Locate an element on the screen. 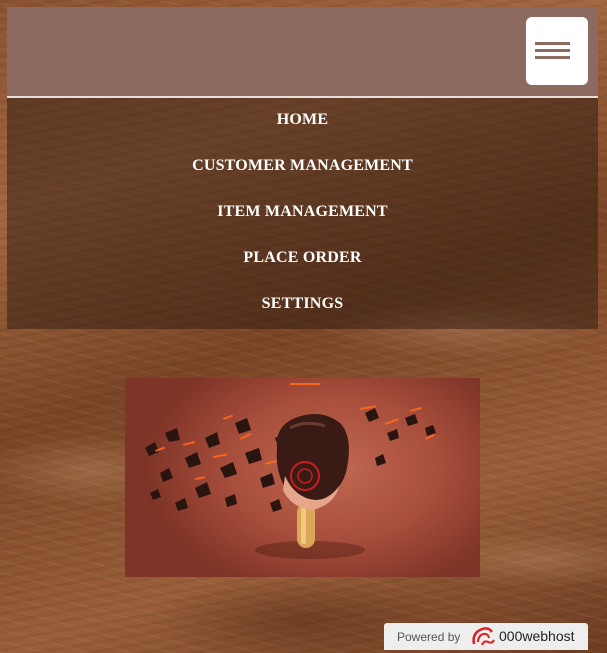 The height and width of the screenshot is (653, 607). header-bar is located at coordinates (302, 51).